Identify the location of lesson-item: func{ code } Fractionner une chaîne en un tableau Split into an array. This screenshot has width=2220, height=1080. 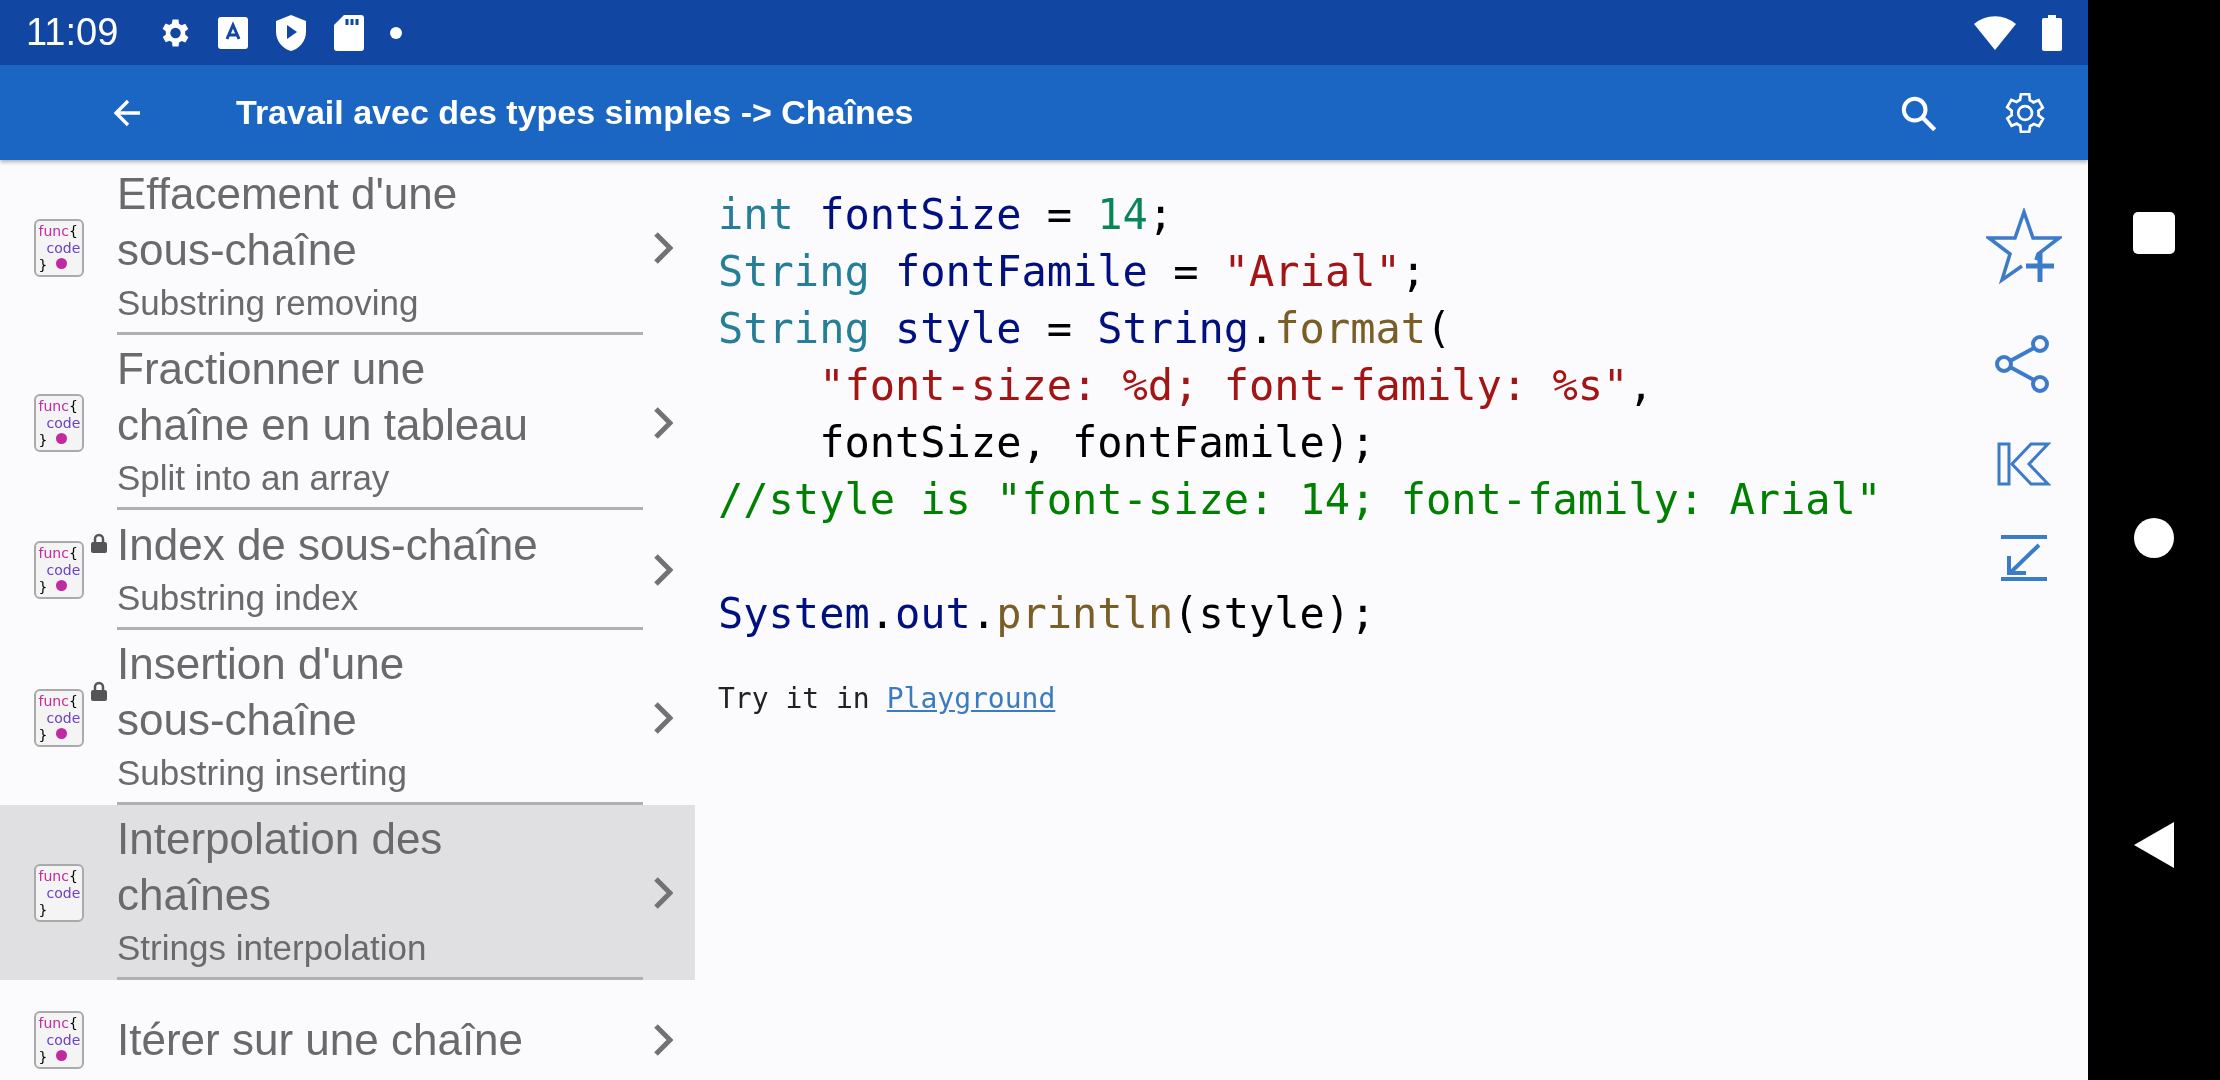
(347, 422).